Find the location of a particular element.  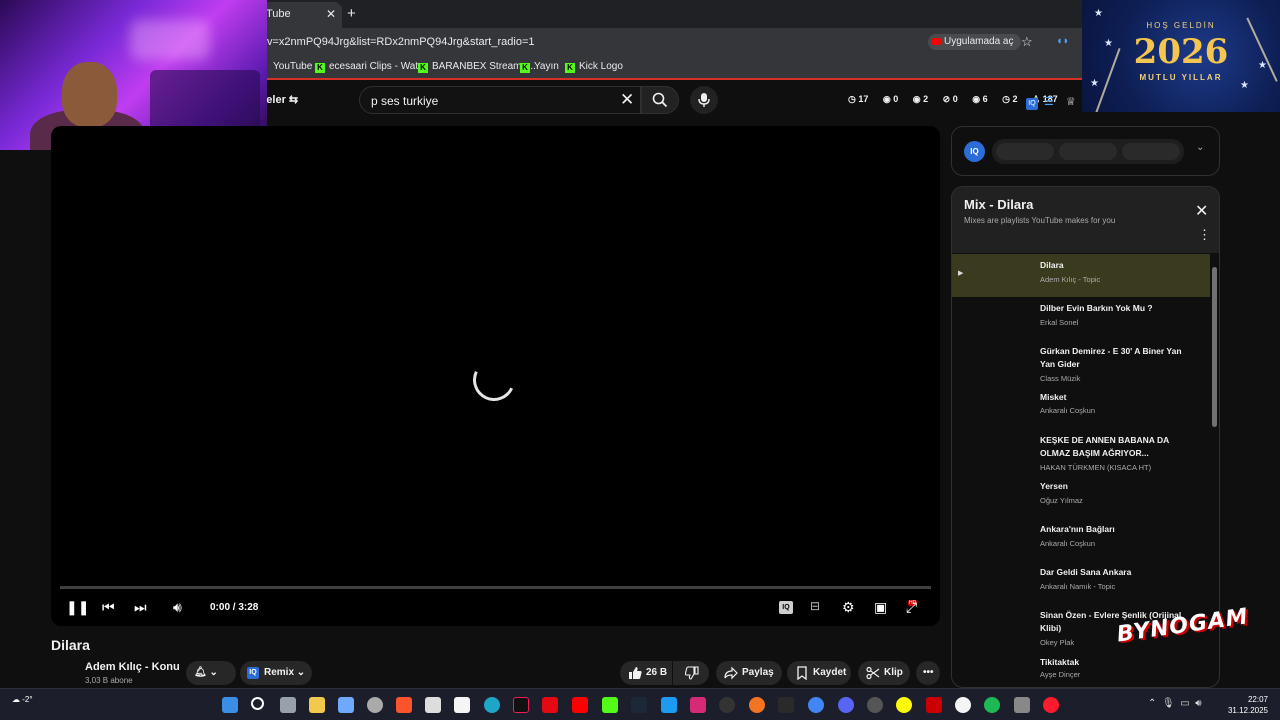

miniplayer-icon: ▣ is located at coordinates (880, 607).